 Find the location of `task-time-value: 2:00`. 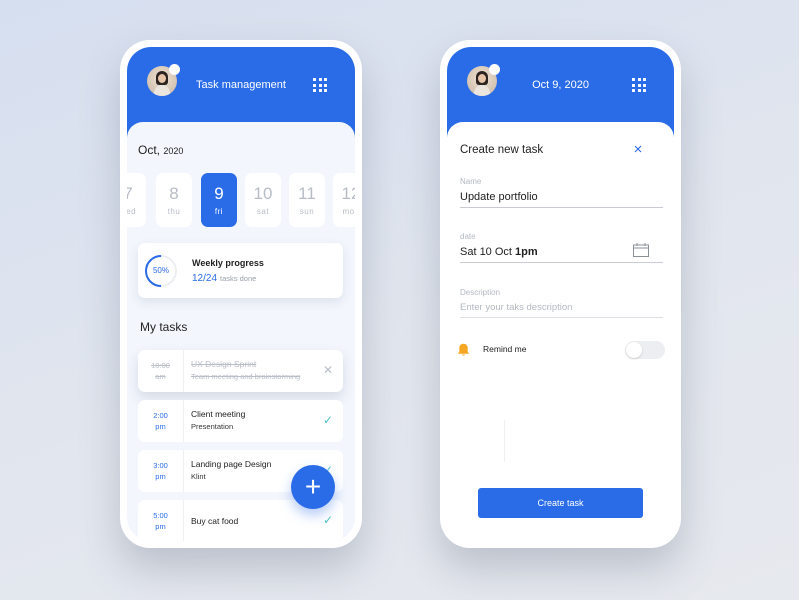

task-time-value: 2:00 is located at coordinates (160, 415).